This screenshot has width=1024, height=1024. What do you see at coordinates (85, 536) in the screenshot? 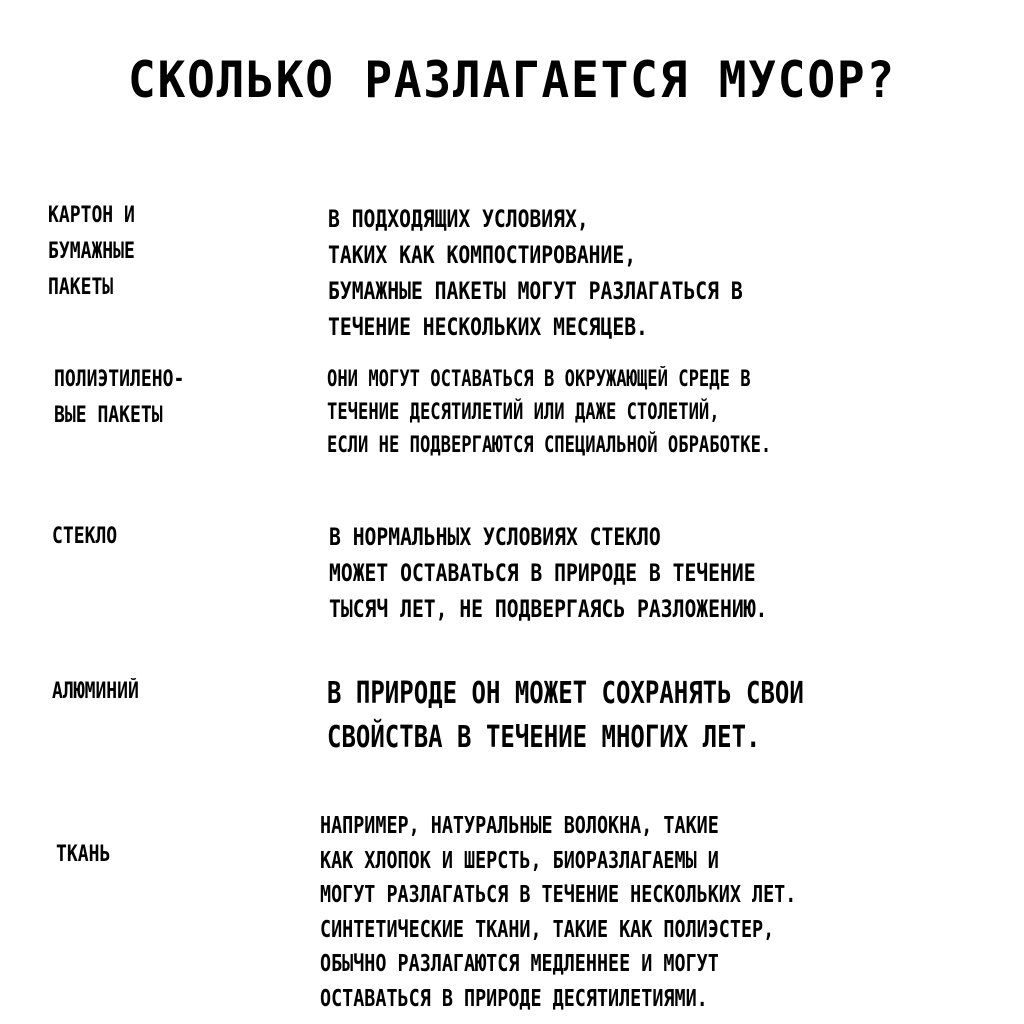
I see `item-label-glass: СТЕКЛО` at bounding box center [85, 536].